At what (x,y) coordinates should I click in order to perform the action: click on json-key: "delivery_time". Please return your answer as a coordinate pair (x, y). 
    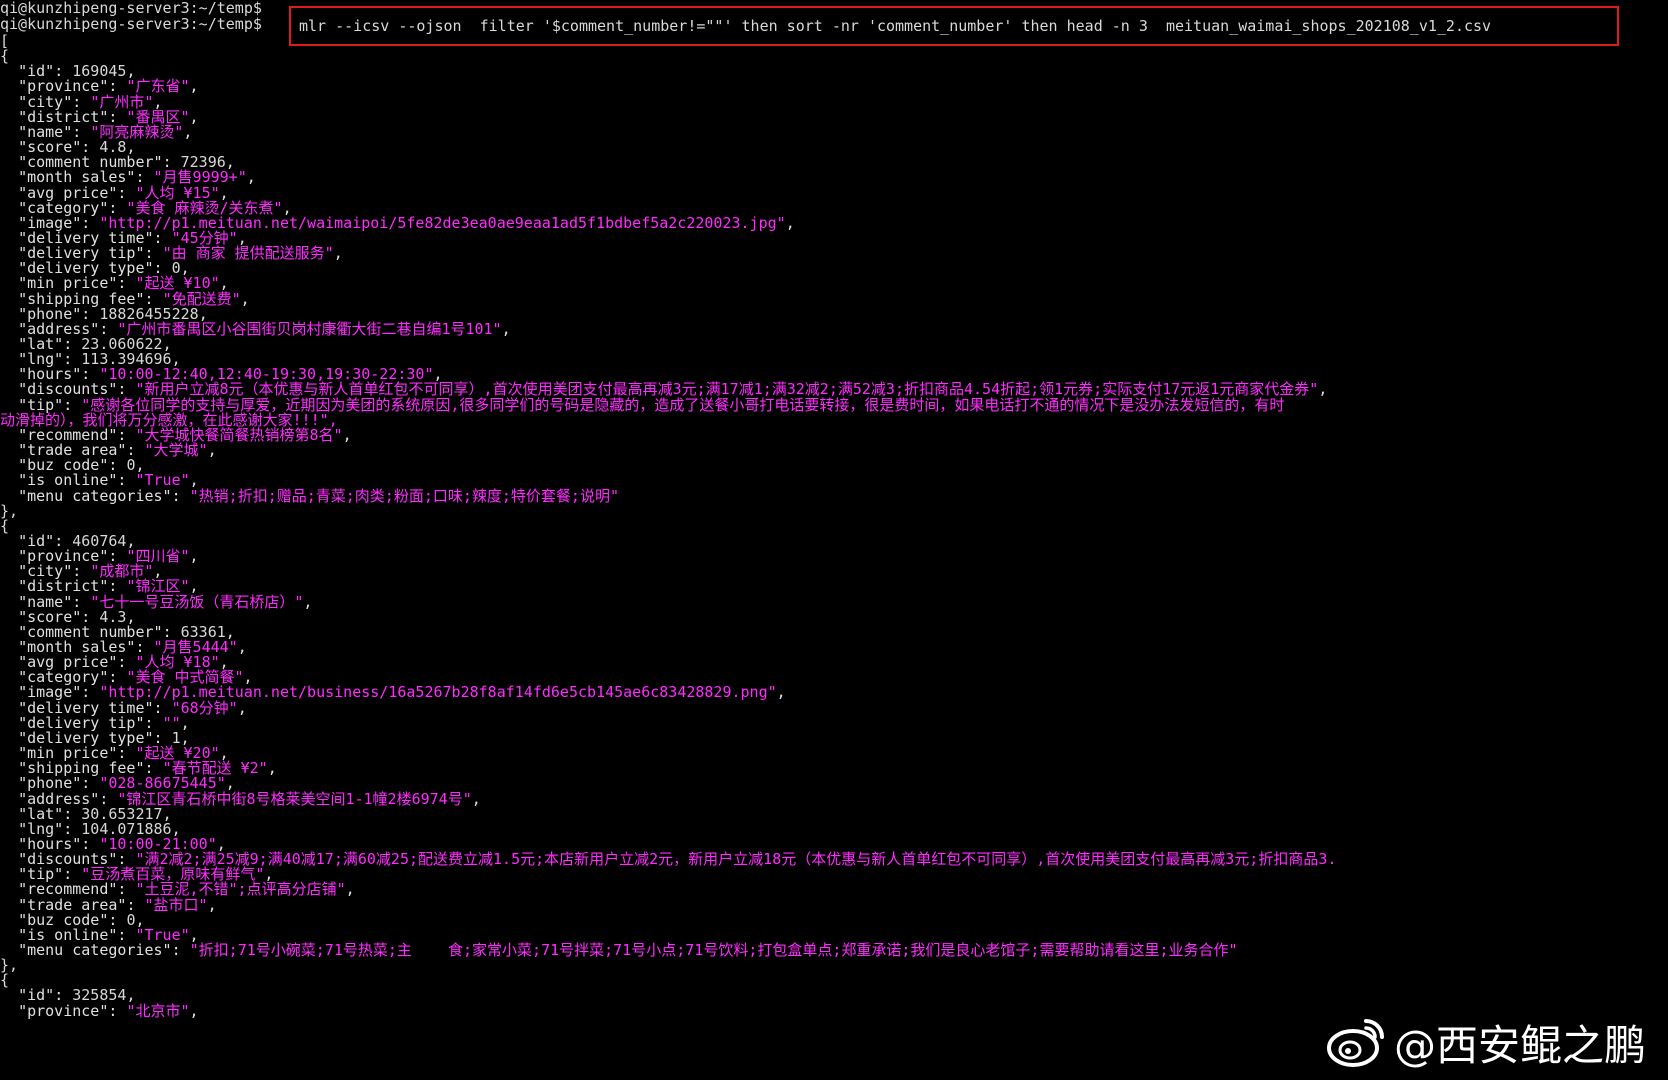
    Looking at the image, I should click on (86, 237).